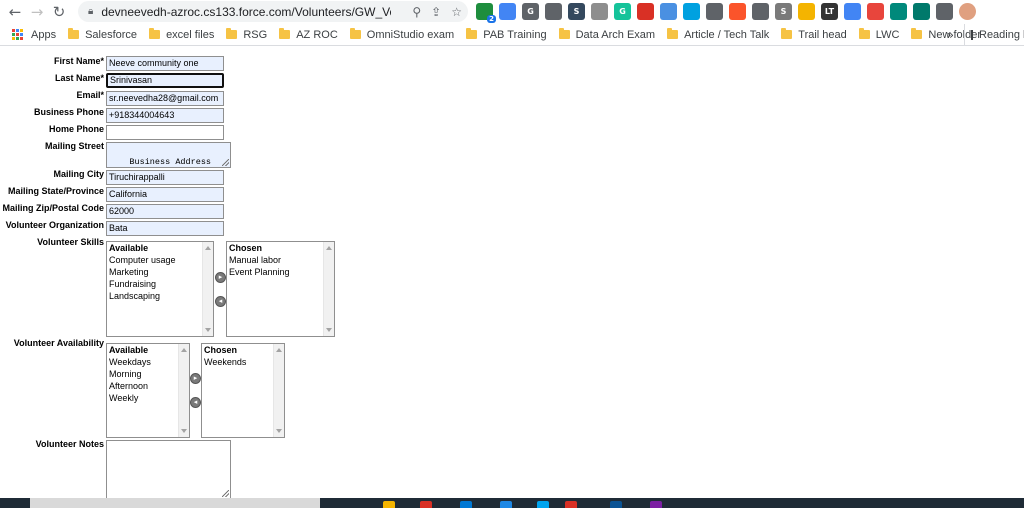 Image resolution: width=1024 pixels, height=508 pixels. What do you see at coordinates (165, 63) in the screenshot?
I see `first-name-field: Neeve community one` at bounding box center [165, 63].